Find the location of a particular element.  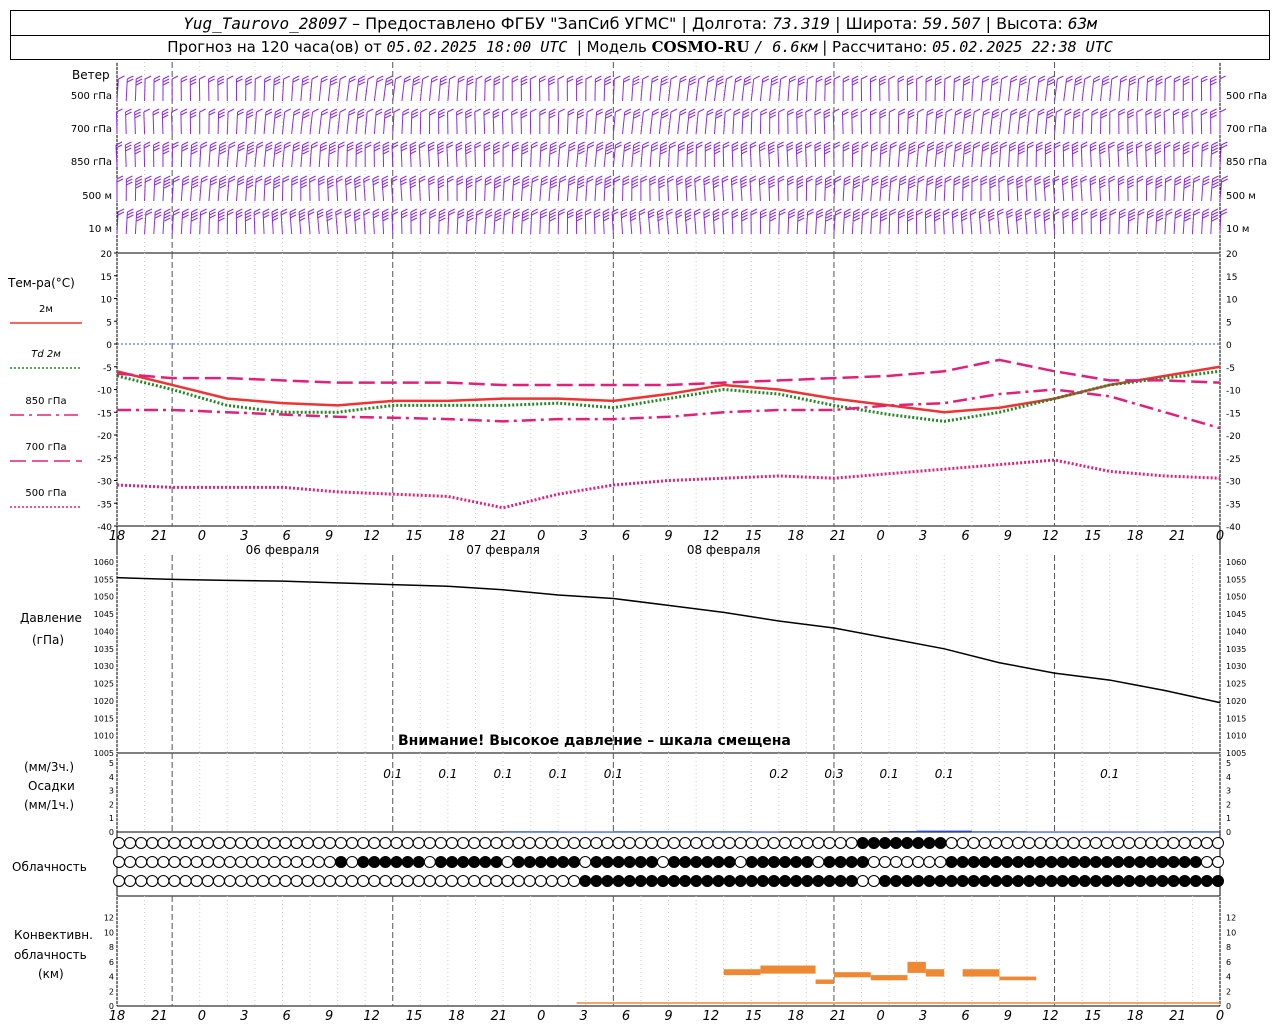

wind-level-label-right: 500 гПа is located at coordinates (1246, 96).